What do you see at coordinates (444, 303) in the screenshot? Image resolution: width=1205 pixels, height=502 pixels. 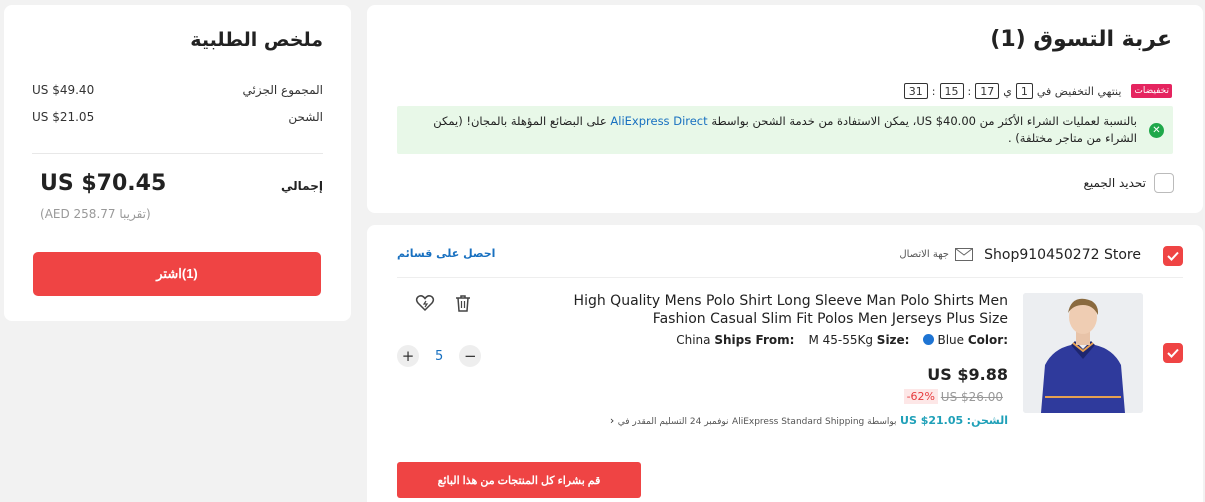 I see `item-actions` at bounding box center [444, 303].